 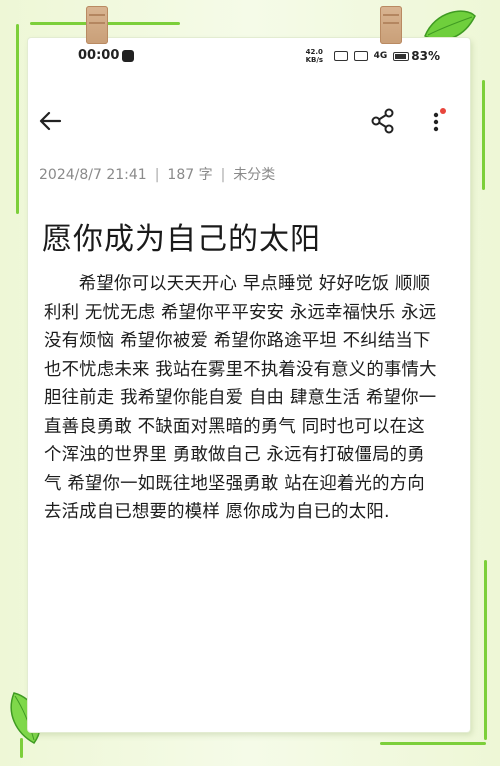 I want to click on note-title: 愿你成为自己的太阳, so click(x=181, y=236).